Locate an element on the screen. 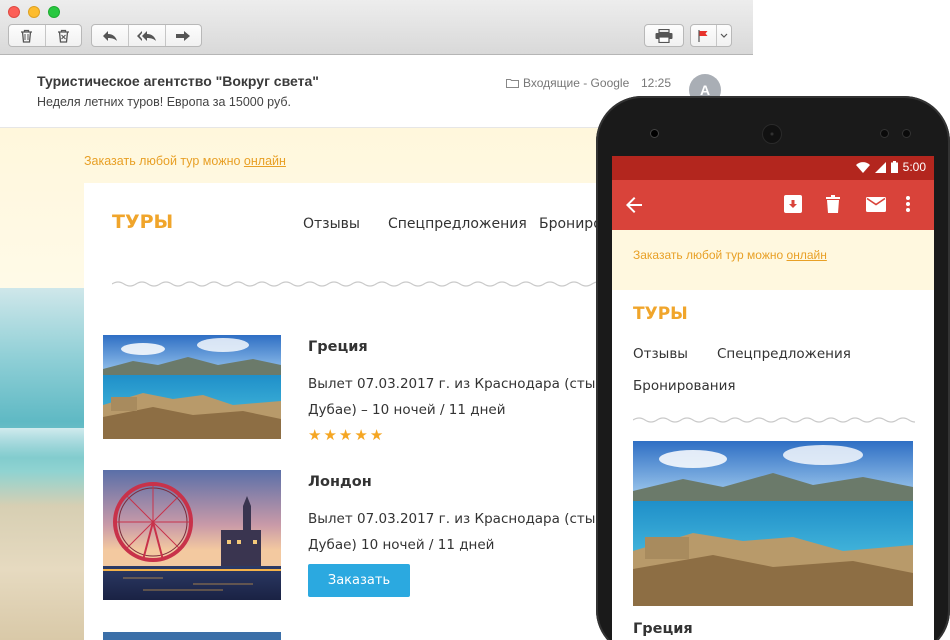  sender-name: Туристическое агентство "Вокруг света" is located at coordinates (178, 81).